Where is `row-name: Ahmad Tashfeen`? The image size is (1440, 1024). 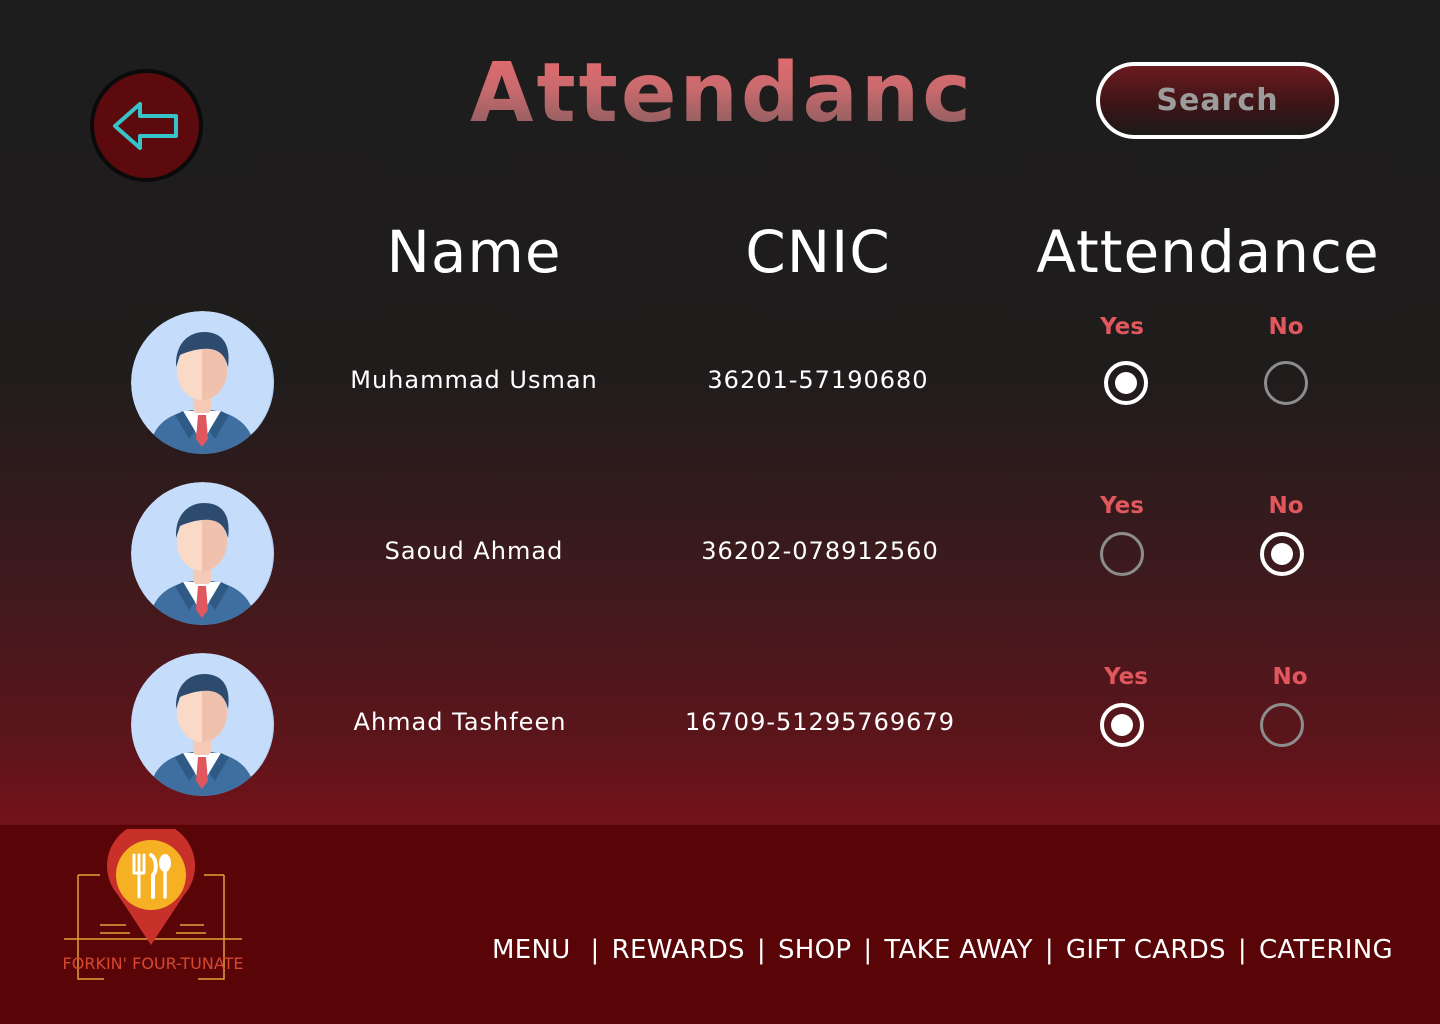 row-name: Ahmad Tashfeen is located at coordinates (460, 722).